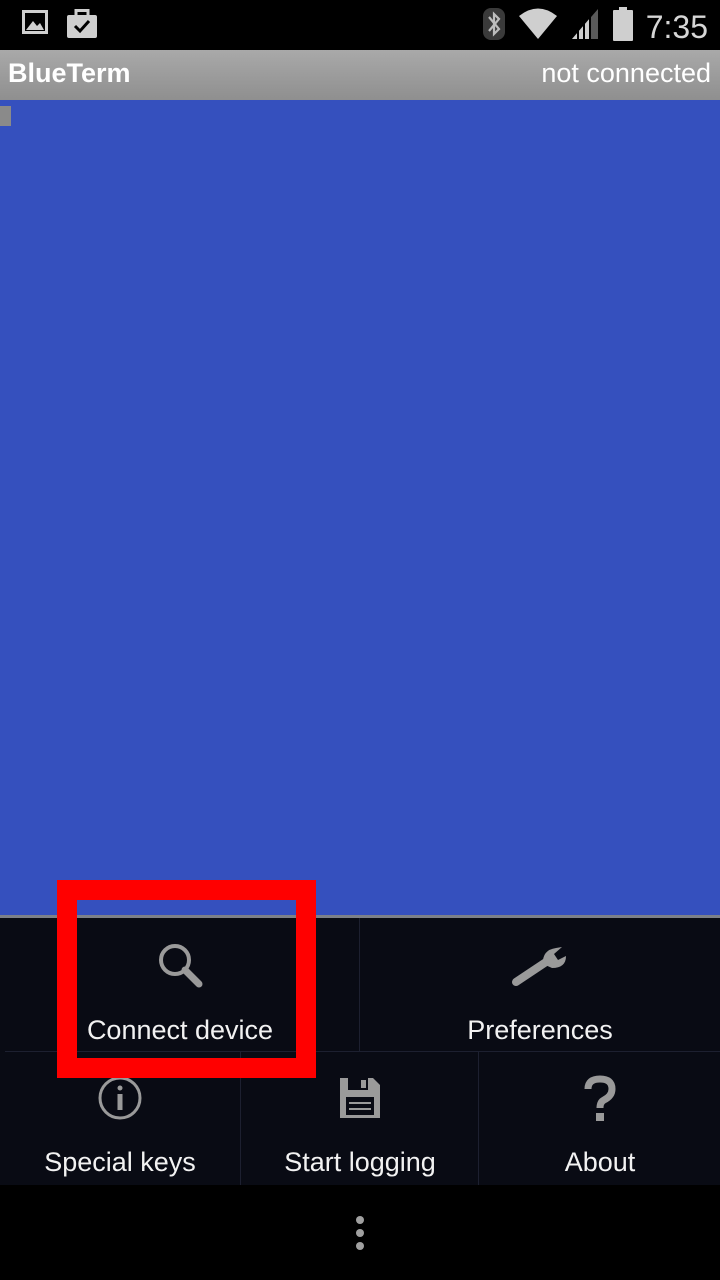  I want to click on status-time: 7:35, so click(676, 26).